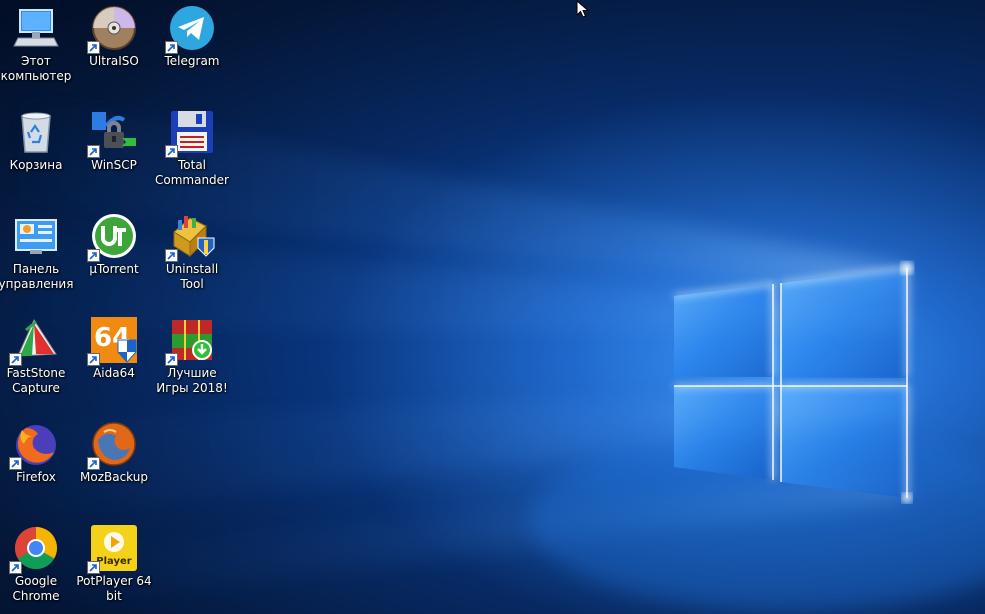  What do you see at coordinates (114, 477) in the screenshot?
I see `desktop-icon-label: MozBackup` at bounding box center [114, 477].